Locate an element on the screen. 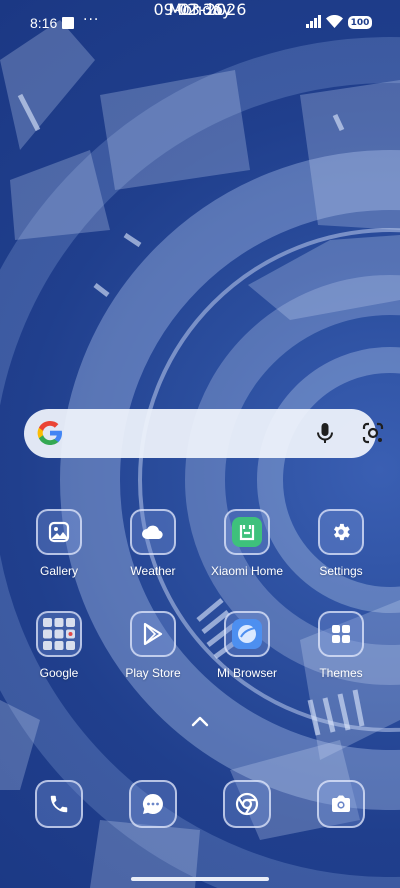 Image resolution: width=400 pixels, height=888 pixels. app-weather: Weather is located at coordinates (153, 543).